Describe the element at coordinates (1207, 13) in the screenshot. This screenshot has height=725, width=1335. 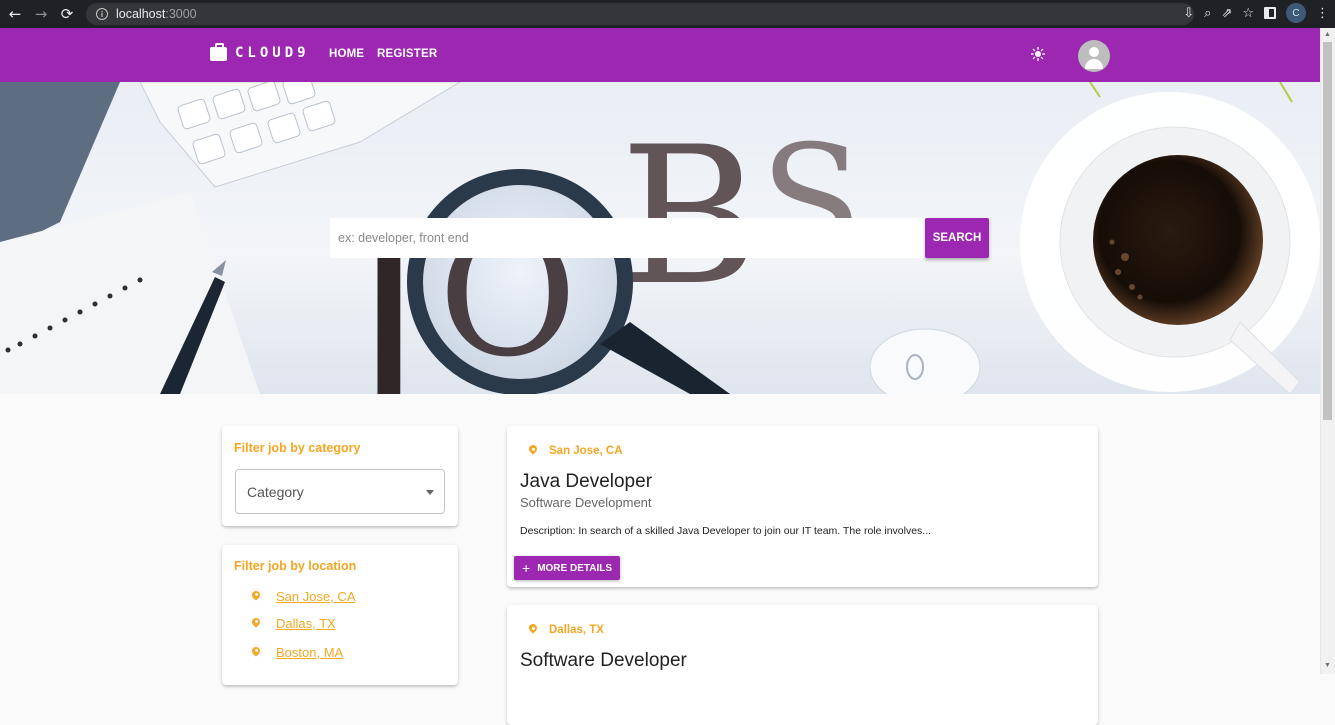
I see `zoom-icon: ⌕` at that location.